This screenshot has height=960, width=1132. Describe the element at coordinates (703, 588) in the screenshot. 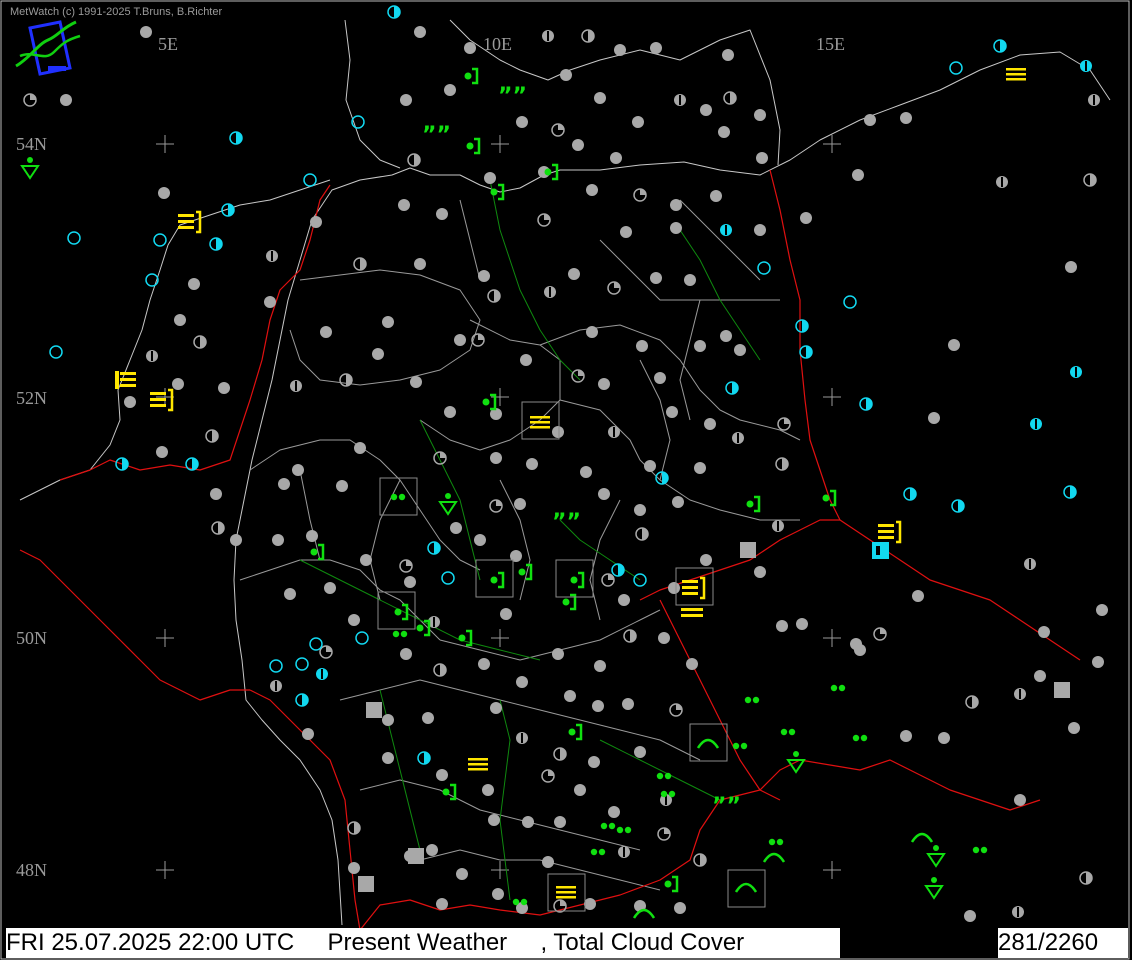

I see `fog-bracket-icon` at that location.